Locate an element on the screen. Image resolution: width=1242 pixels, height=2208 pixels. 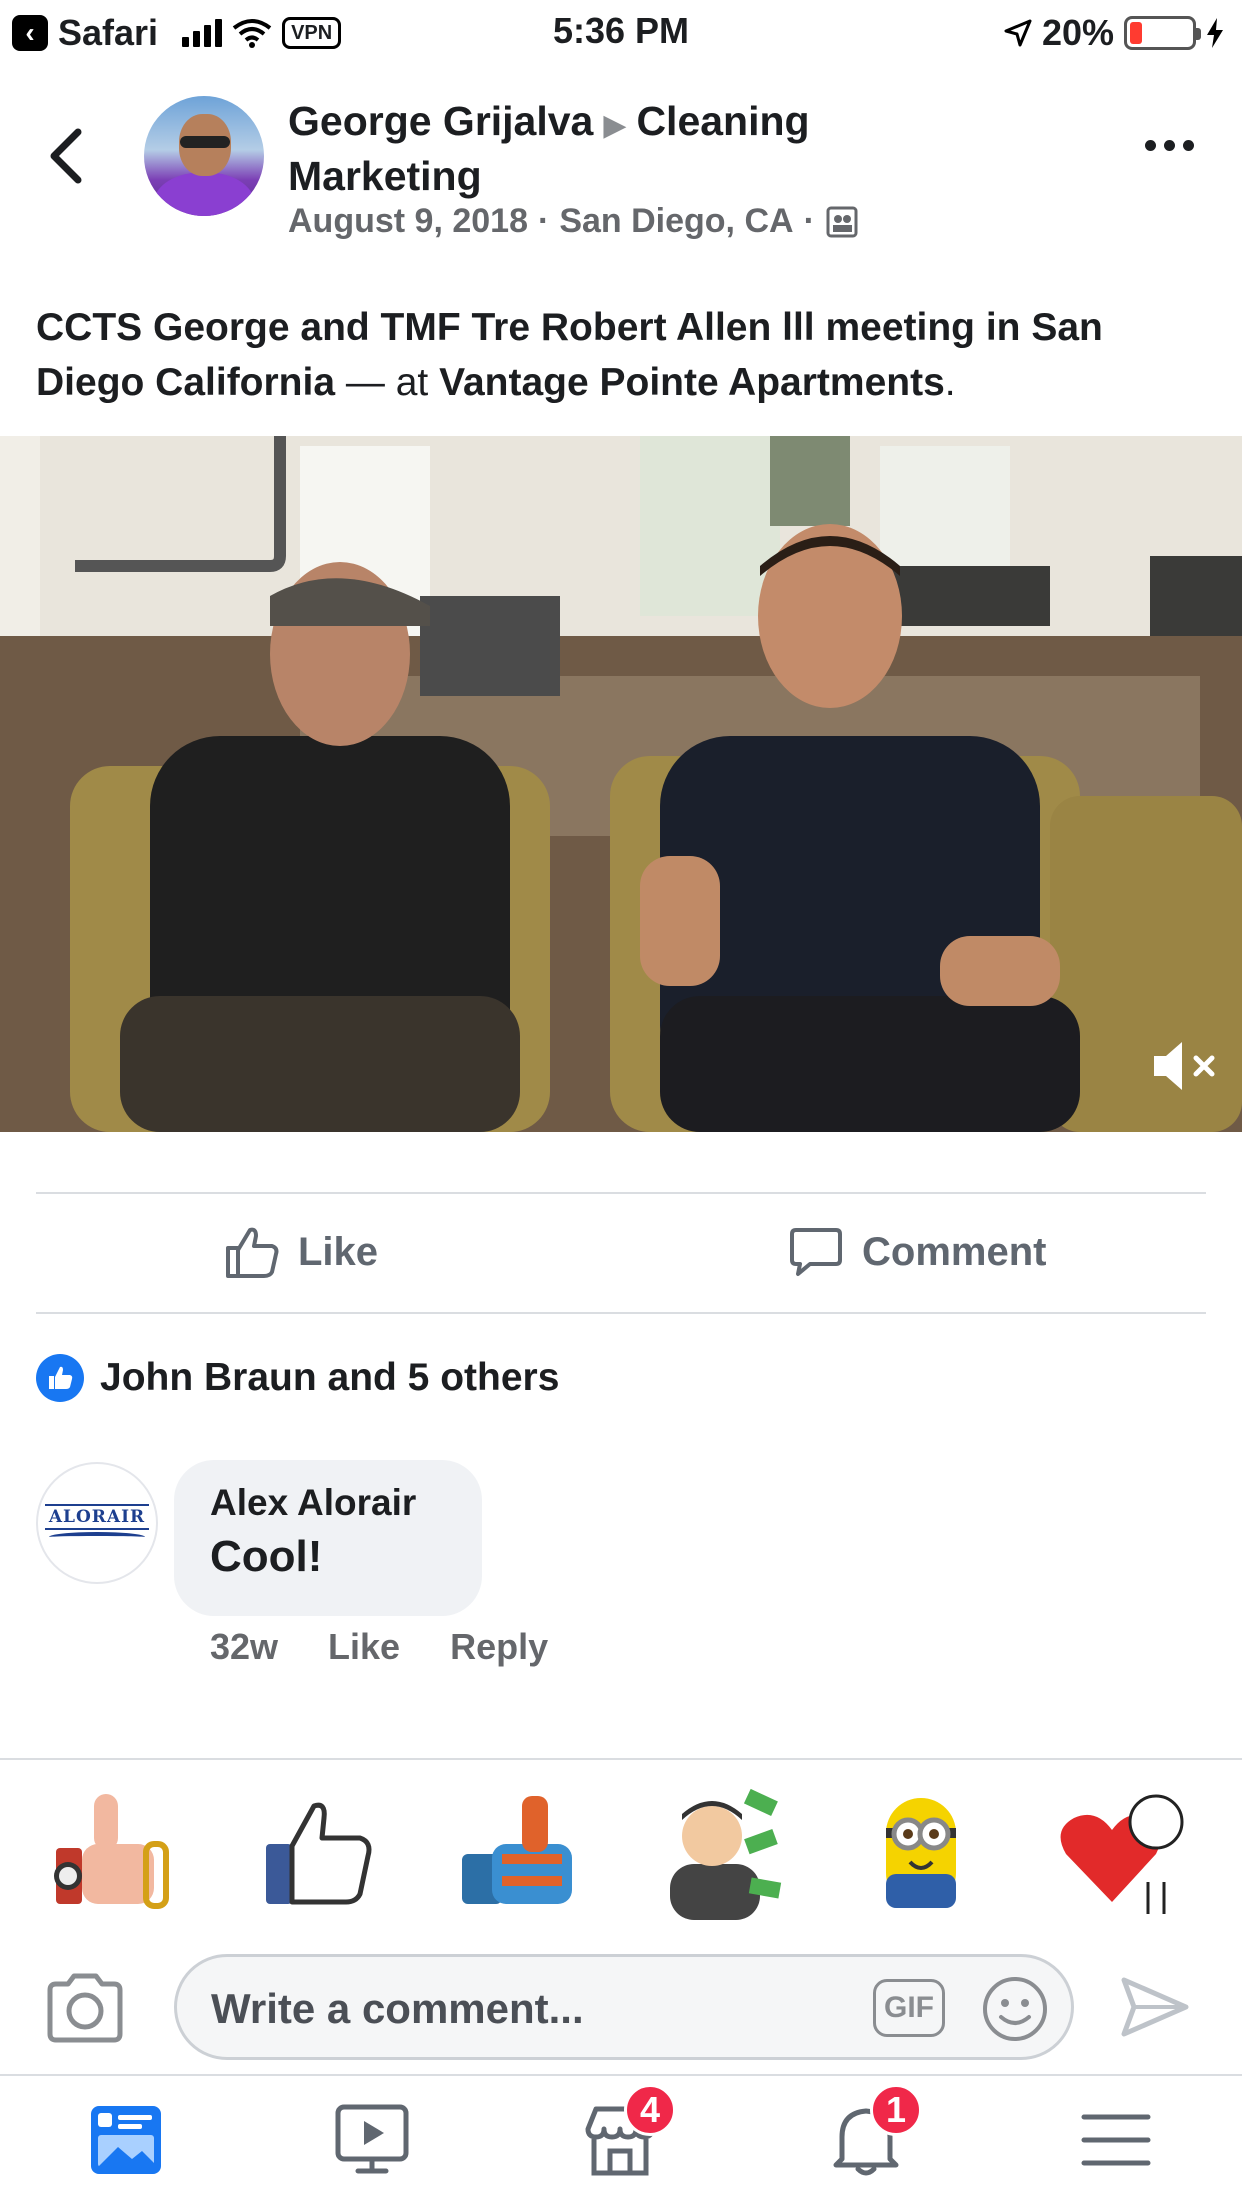
post-author-line: George Grijalva ▶ Cleaning Marketing is located at coordinates (608, 148).